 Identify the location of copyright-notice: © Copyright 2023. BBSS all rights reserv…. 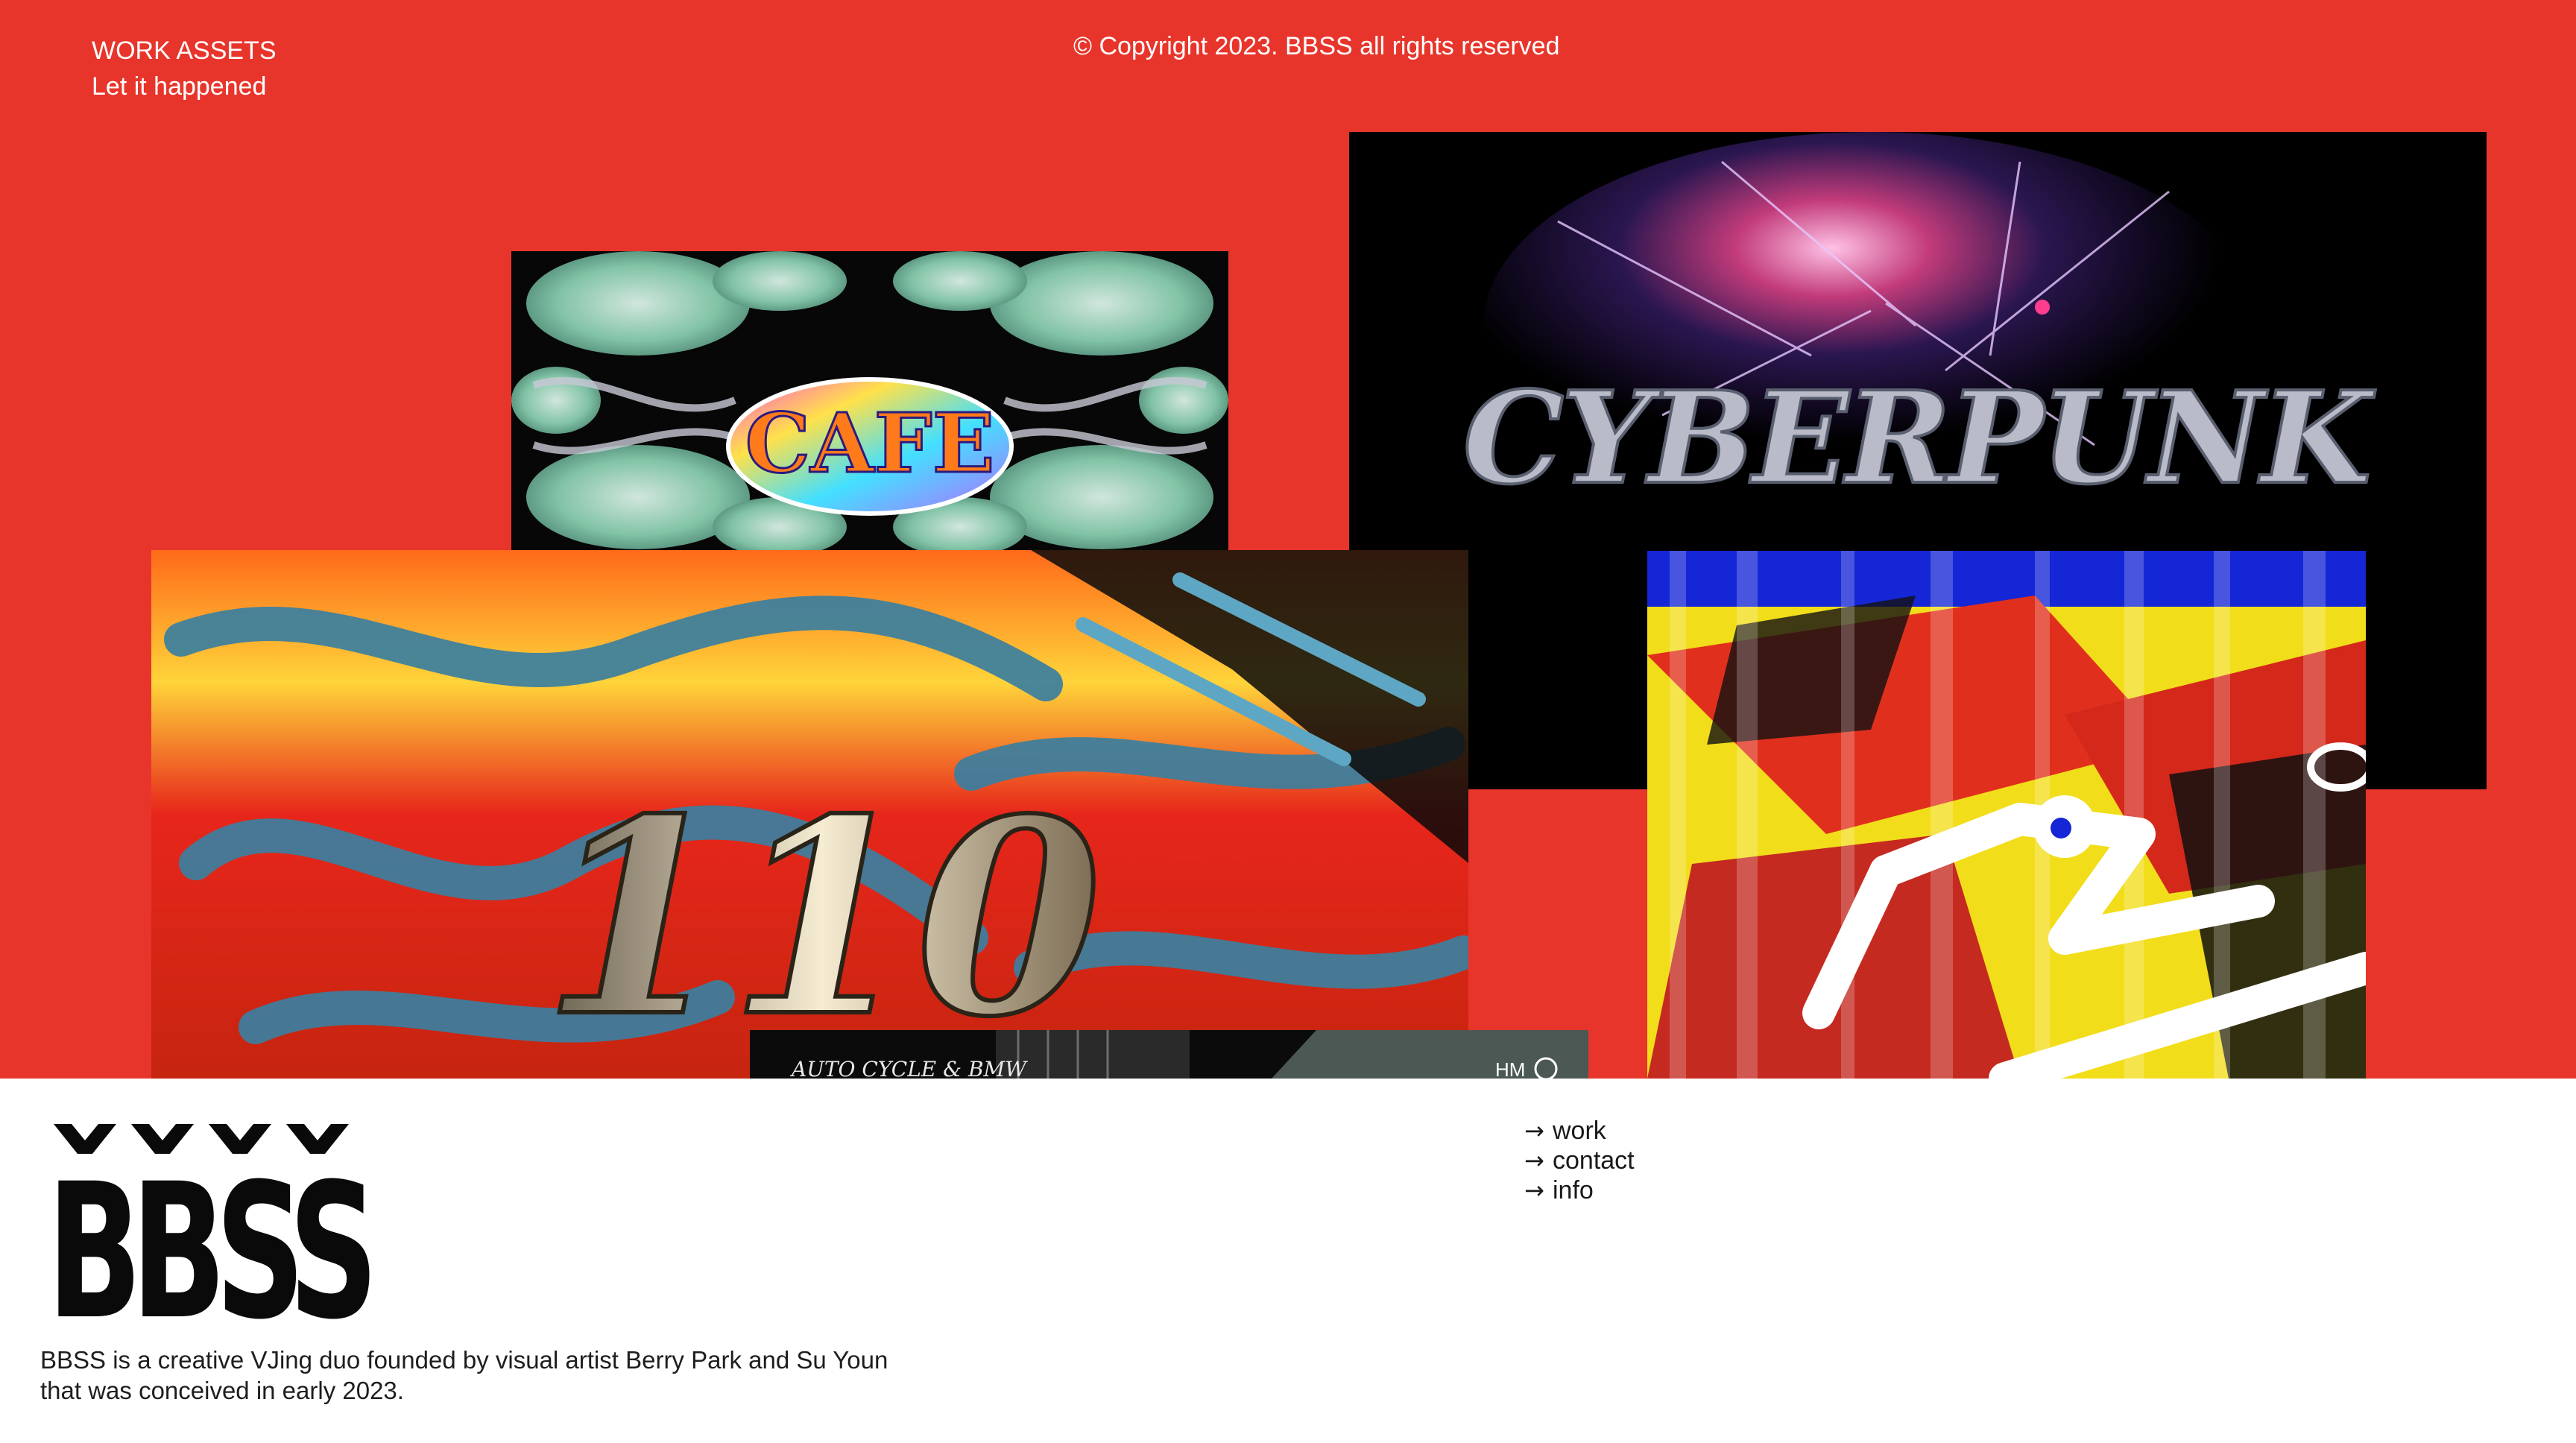
(1316, 46).